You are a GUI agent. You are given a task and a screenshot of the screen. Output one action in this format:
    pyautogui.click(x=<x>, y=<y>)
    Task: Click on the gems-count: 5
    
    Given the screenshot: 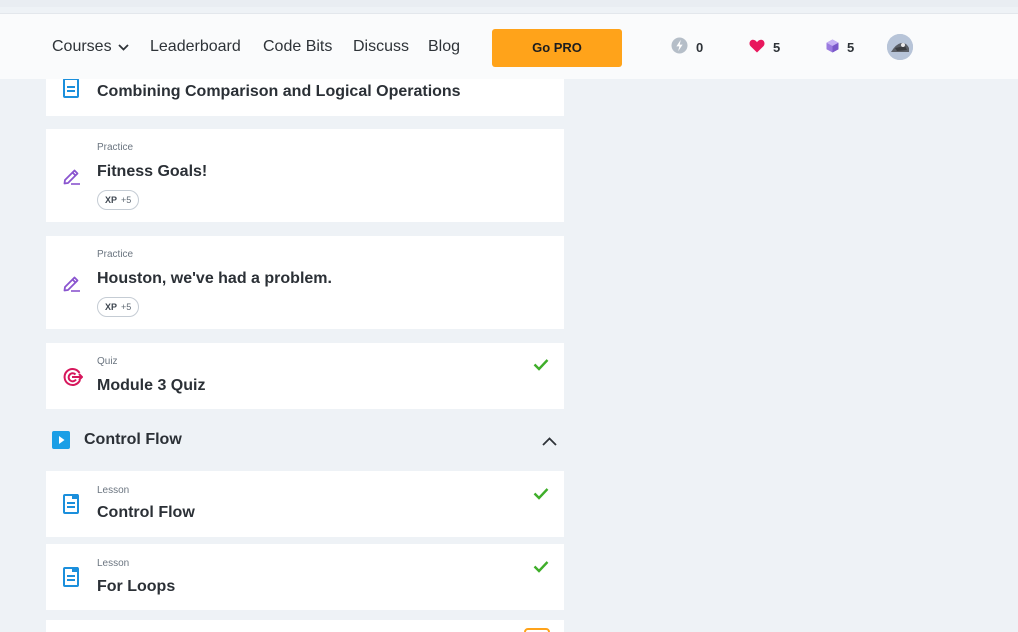 What is the action you would take?
    pyautogui.click(x=851, y=47)
    